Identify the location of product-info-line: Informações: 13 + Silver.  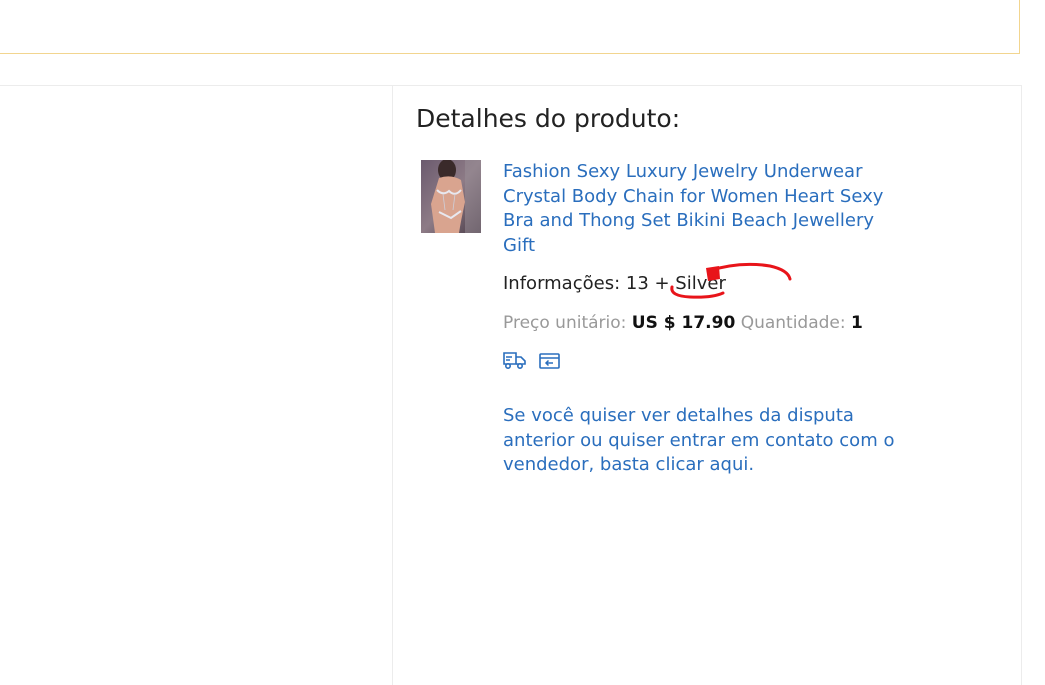
(614, 283).